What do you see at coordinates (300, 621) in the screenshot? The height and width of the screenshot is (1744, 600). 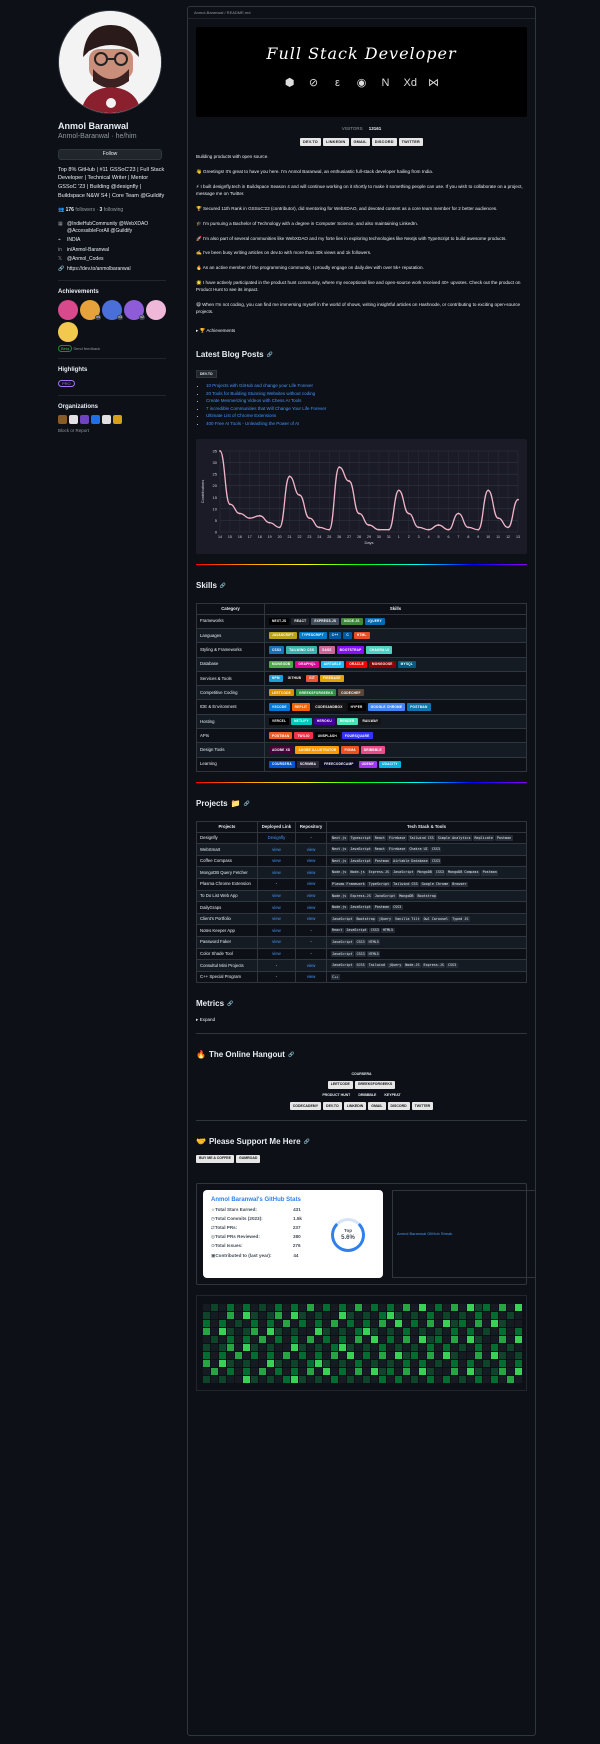 I see `skill-badge: REACT` at bounding box center [300, 621].